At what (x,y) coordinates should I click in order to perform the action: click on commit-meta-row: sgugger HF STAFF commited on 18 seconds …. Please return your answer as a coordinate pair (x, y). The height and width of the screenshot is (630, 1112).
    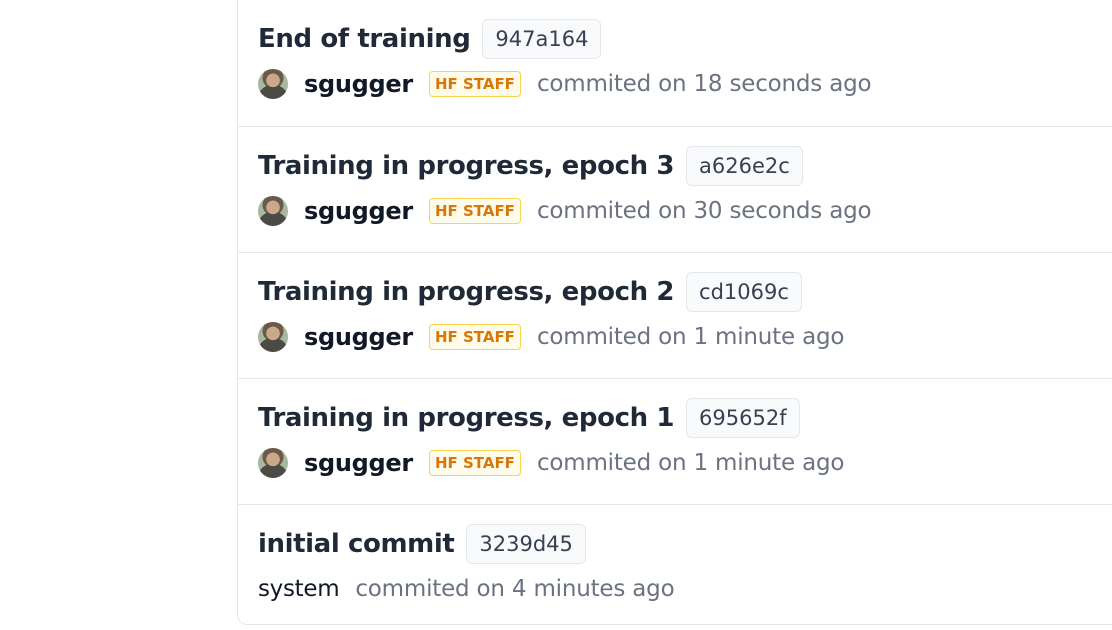
    Looking at the image, I should click on (565, 84).